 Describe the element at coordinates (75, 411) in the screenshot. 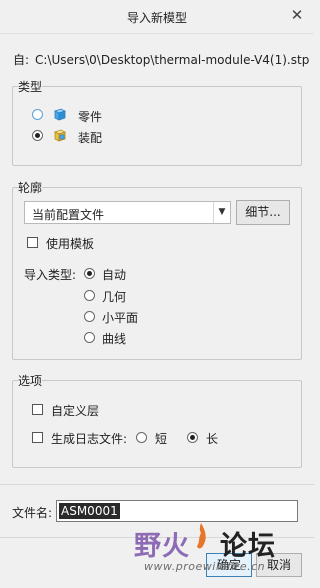

I see `custom-layer-label: 自定义层` at that location.